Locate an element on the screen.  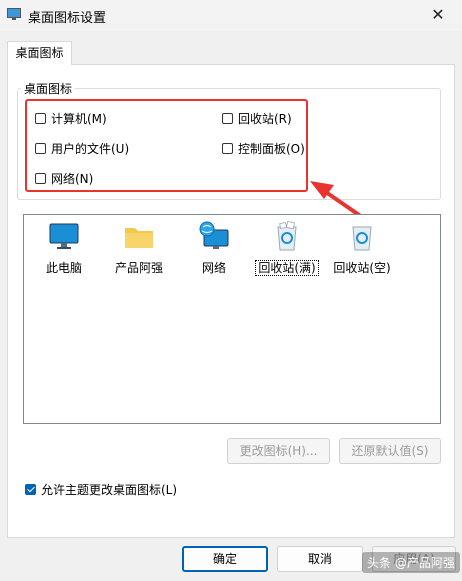
recycle-bin-empty-icon is located at coordinates (362, 238).